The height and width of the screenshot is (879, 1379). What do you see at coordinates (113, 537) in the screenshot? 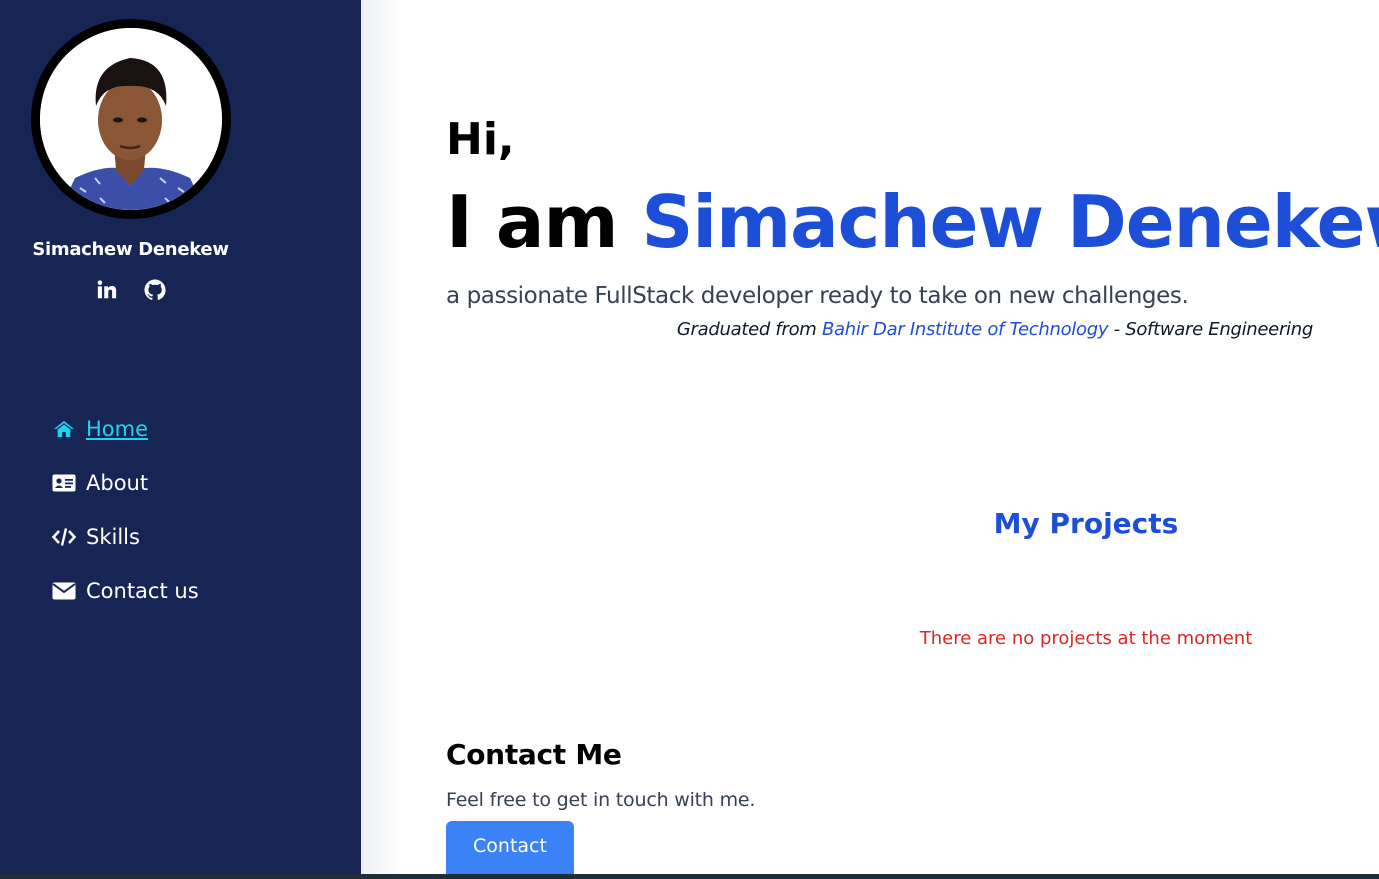
I see `nav-label-skills: Skills` at bounding box center [113, 537].